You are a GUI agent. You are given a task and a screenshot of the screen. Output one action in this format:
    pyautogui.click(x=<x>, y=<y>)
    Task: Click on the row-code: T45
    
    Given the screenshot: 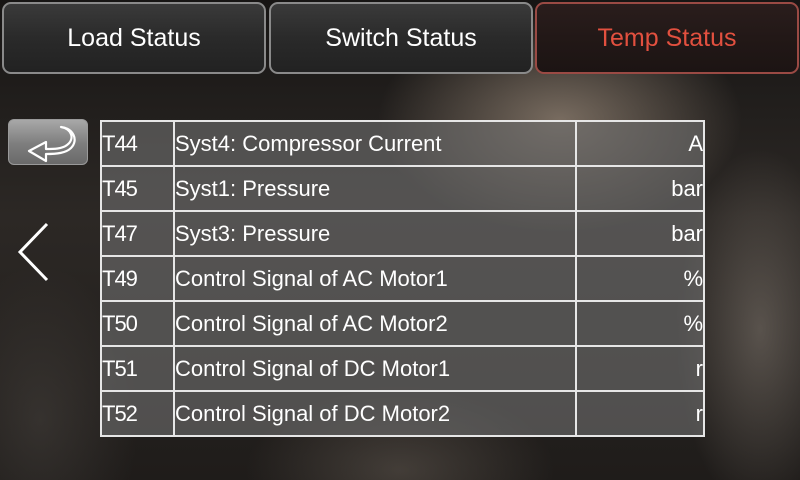 What is the action you would take?
    pyautogui.click(x=137, y=188)
    